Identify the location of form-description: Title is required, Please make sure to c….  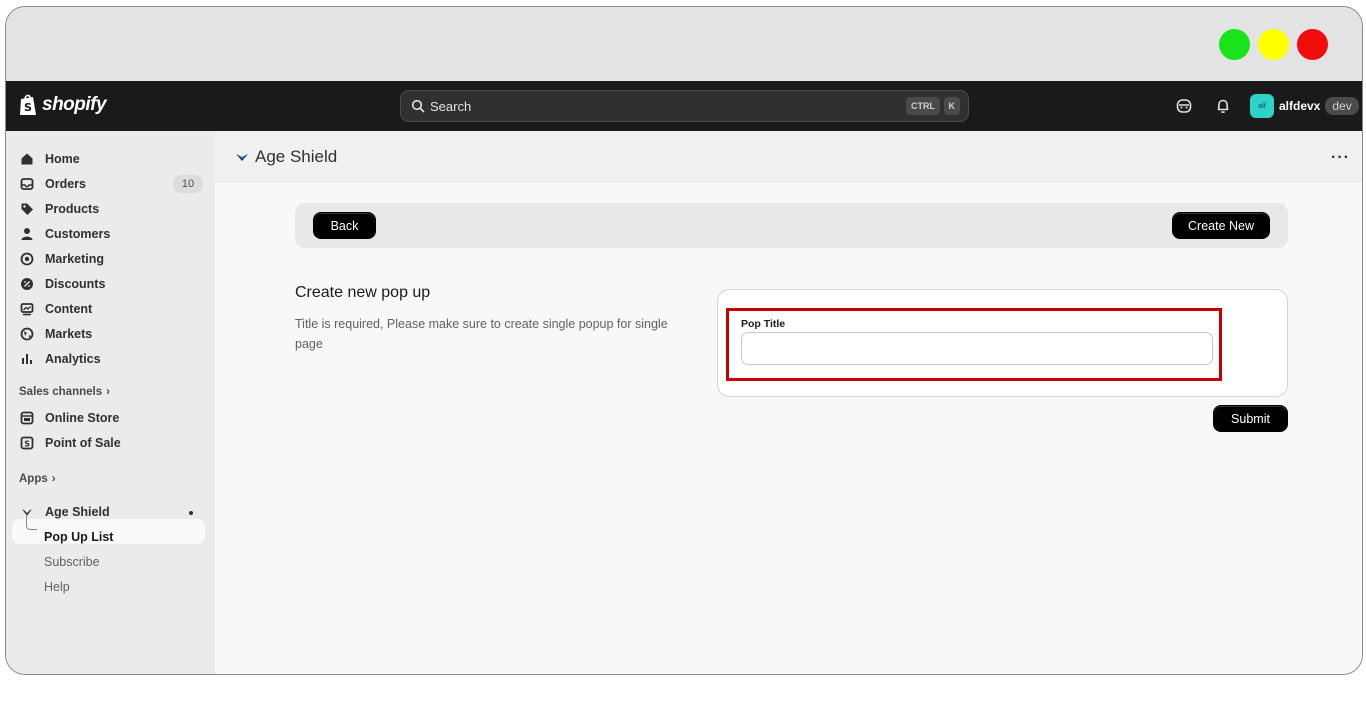
(481, 334).